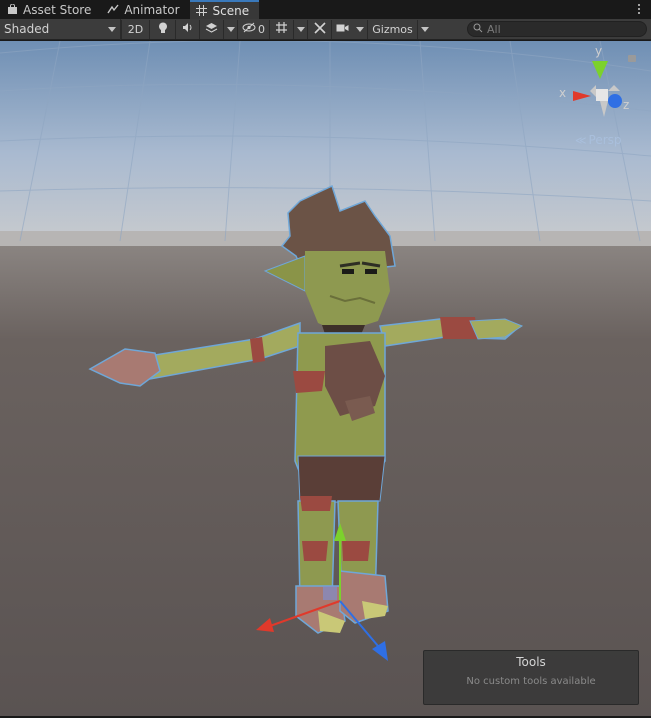 The image size is (651, 718). I want to click on effects-dropdown-button, so click(230, 29).